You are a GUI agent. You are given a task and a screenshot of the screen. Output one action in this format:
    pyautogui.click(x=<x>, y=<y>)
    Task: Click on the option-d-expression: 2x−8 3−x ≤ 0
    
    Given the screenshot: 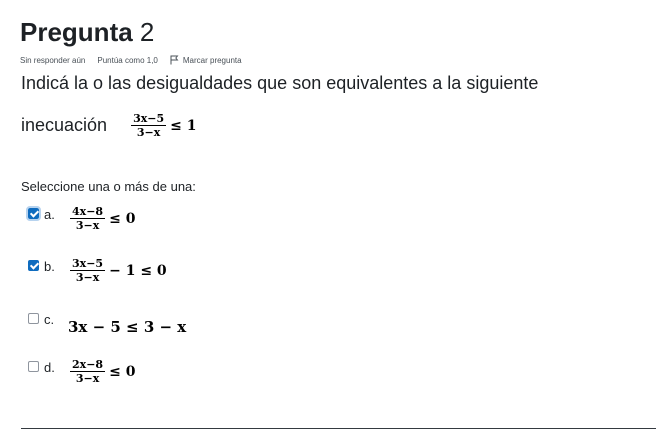 What is the action you would take?
    pyautogui.click(x=101, y=371)
    